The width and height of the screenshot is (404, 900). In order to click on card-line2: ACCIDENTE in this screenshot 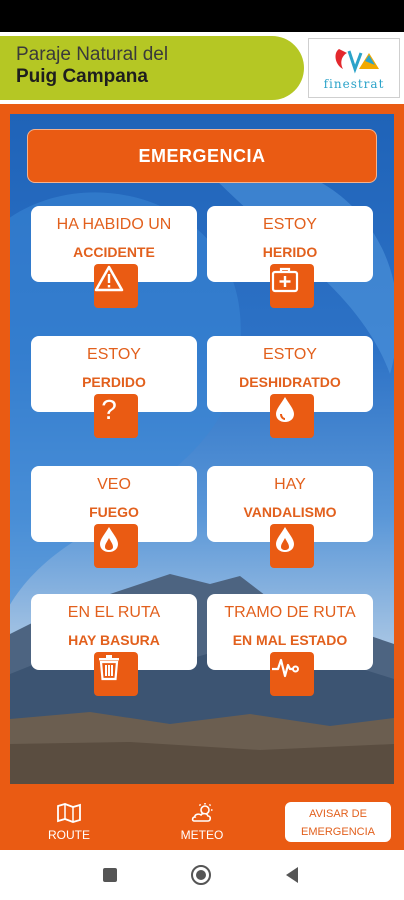, I will do `click(114, 252)`.